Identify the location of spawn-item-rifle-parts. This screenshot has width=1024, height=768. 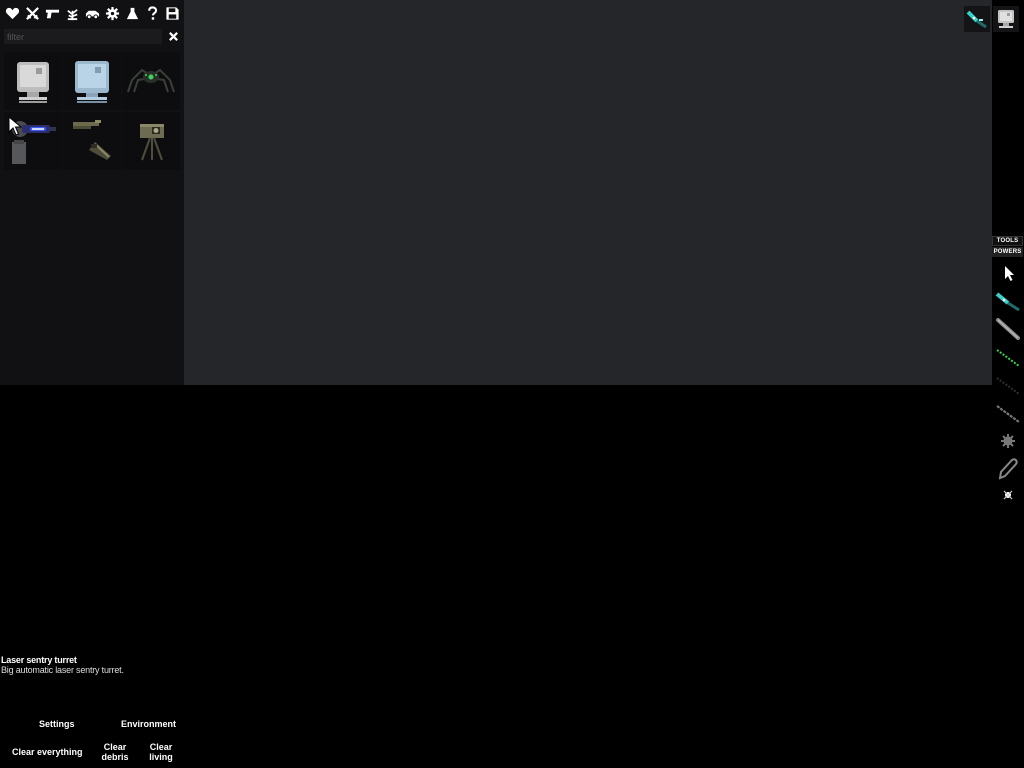
(92, 141).